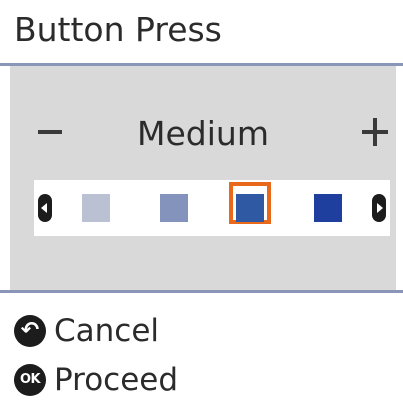 The width and height of the screenshot is (403, 404). I want to click on level-row: Medium, so click(203, 136).